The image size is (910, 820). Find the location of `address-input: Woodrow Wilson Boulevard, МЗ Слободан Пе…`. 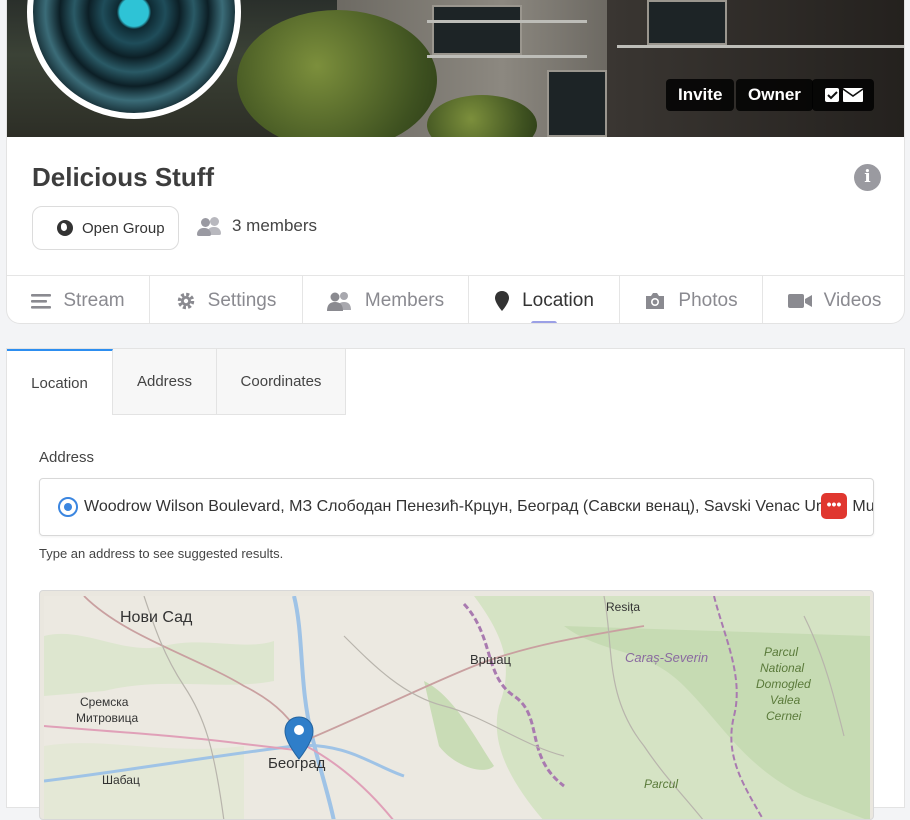

address-input: Woodrow Wilson Boulevard, МЗ Слободан Пе… is located at coordinates (456, 507).